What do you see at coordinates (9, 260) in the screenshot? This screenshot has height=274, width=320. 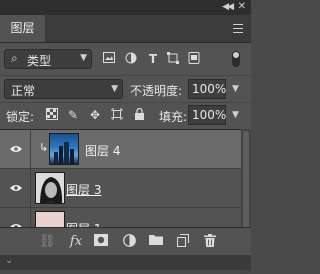 I see `resize-grip-icon: ⌄` at bounding box center [9, 260].